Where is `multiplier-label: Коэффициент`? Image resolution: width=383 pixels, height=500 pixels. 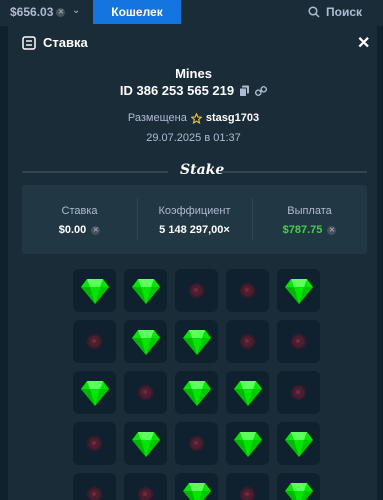
multiplier-label: Коэффициент is located at coordinates (194, 211).